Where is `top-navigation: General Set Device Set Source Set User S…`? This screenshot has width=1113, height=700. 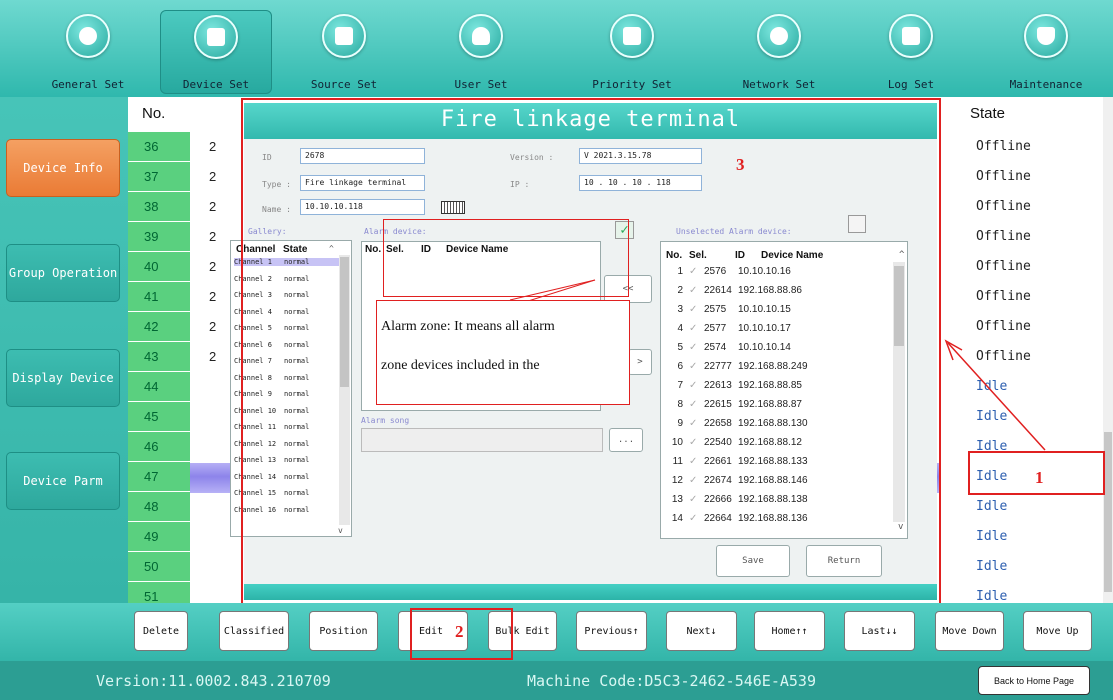 top-navigation: General Set Device Set Source Set User S… is located at coordinates (556, 48).